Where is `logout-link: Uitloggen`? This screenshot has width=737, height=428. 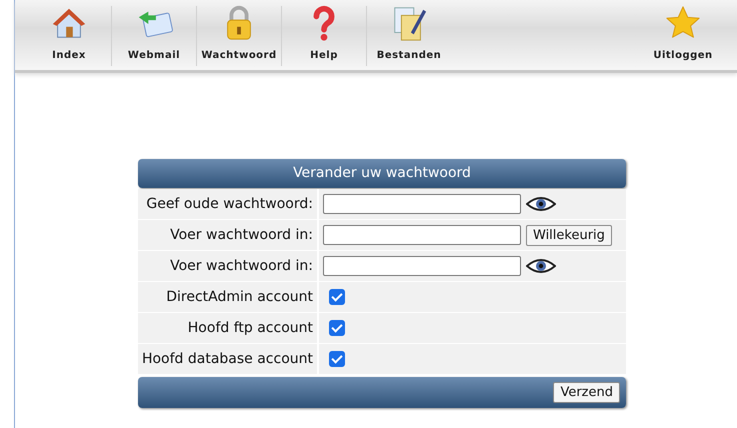
logout-link: Uitloggen is located at coordinates (683, 55).